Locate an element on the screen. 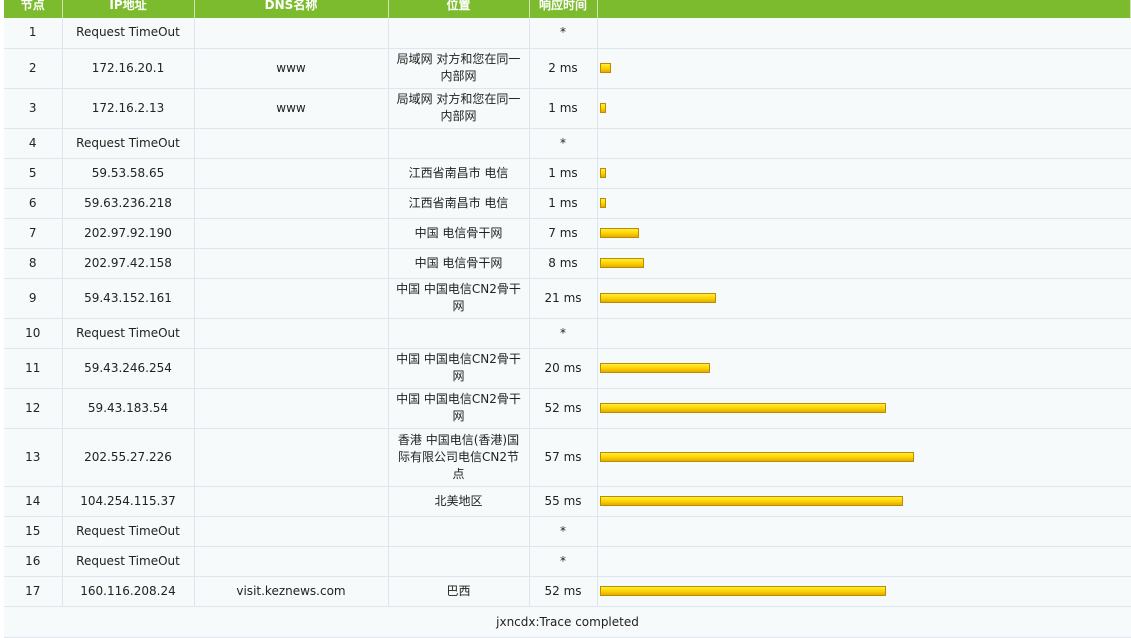 This screenshot has width=1131, height=638. table-row: 9 59.43.152.161 中国 中国电信CN2骨干网 21 ms is located at coordinates (567, 298).